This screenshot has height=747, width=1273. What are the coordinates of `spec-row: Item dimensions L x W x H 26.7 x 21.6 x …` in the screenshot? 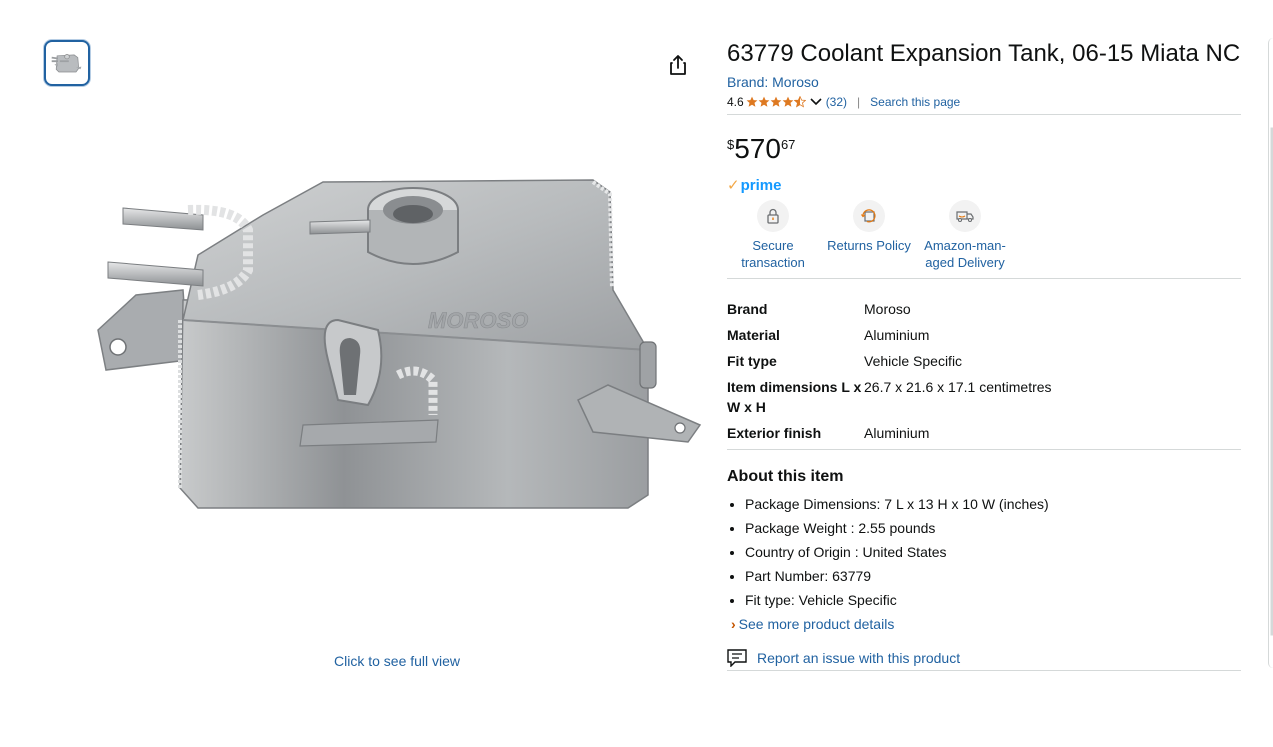 It's located at (984, 397).